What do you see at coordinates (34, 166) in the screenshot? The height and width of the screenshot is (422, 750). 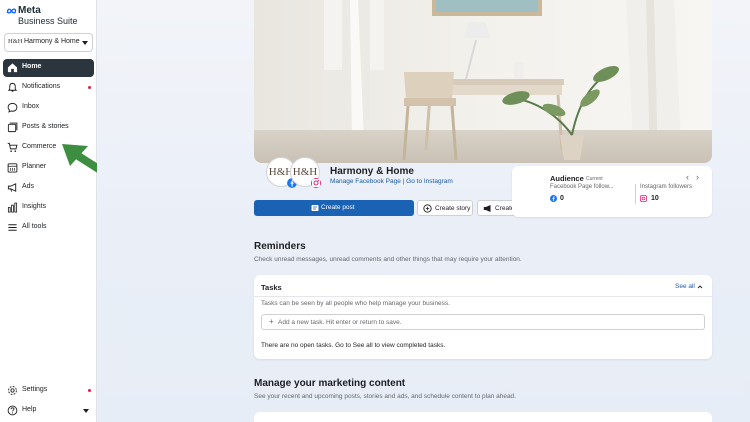 I see `sidebar-item-label: Planner` at bounding box center [34, 166].